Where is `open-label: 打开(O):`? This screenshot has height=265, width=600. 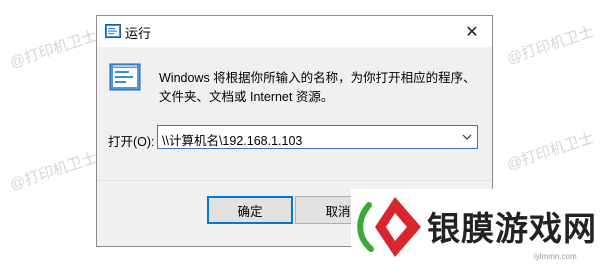
open-label: 打开(O): is located at coordinates (131, 142).